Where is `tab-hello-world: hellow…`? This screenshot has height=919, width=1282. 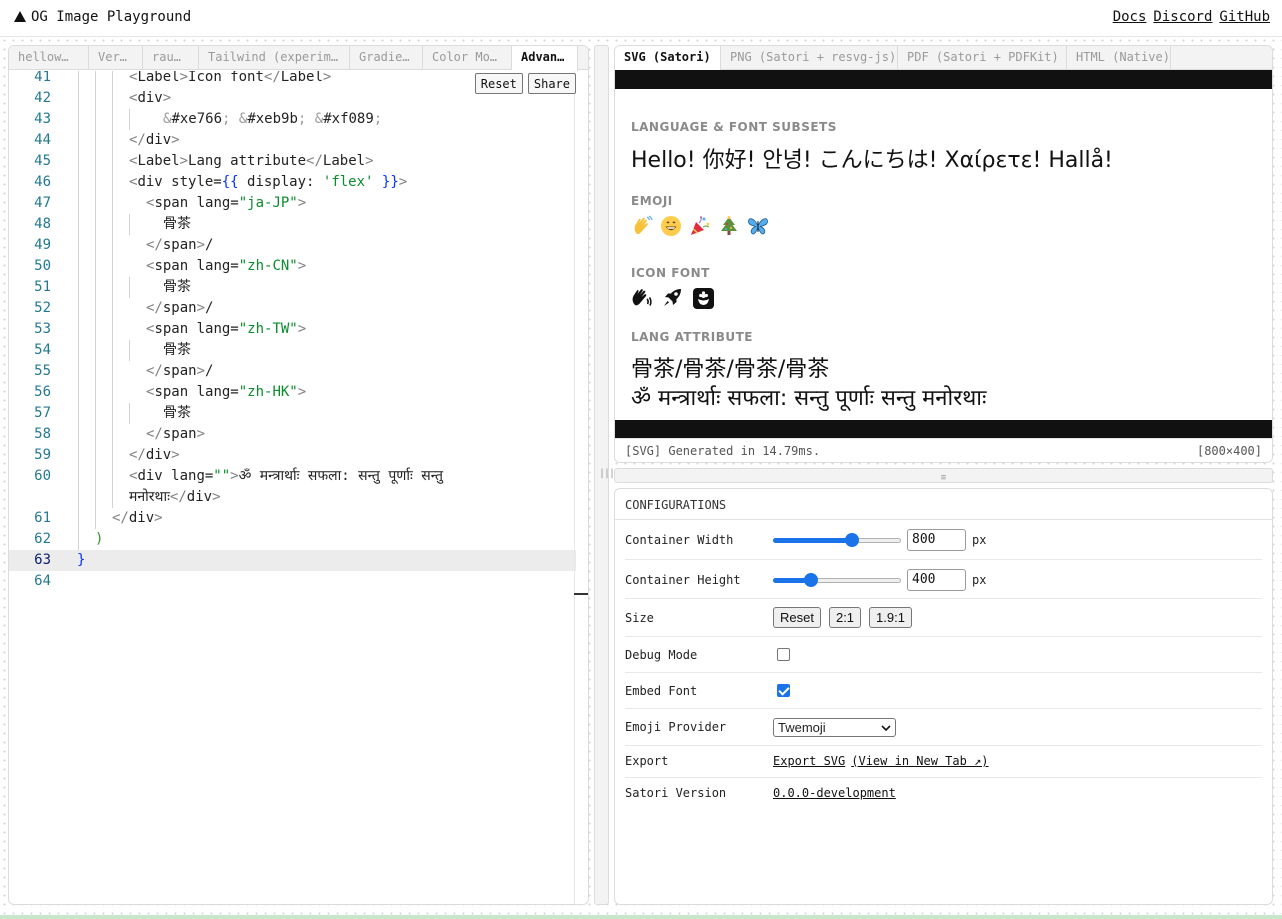
tab-hello-world: hellow… is located at coordinates (49, 58).